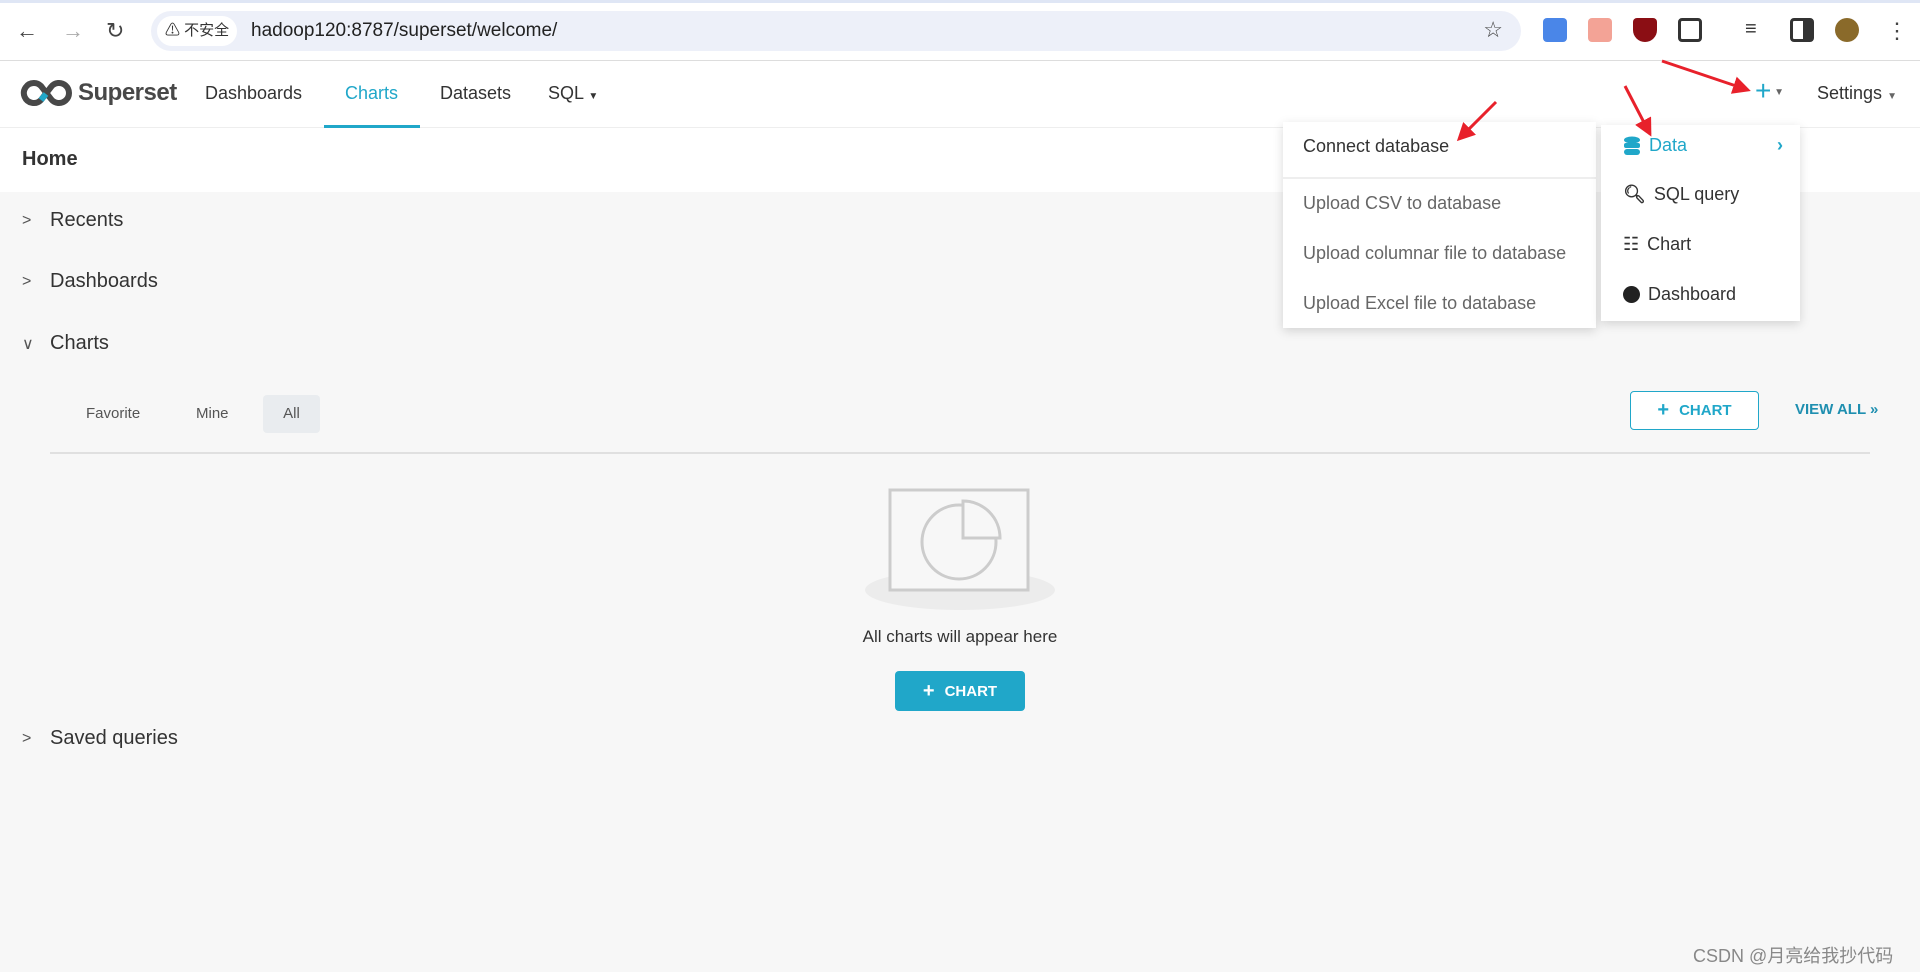  What do you see at coordinates (1419, 303) in the screenshot?
I see `menu-item-upload-excel: Upload Excel file to database` at bounding box center [1419, 303].